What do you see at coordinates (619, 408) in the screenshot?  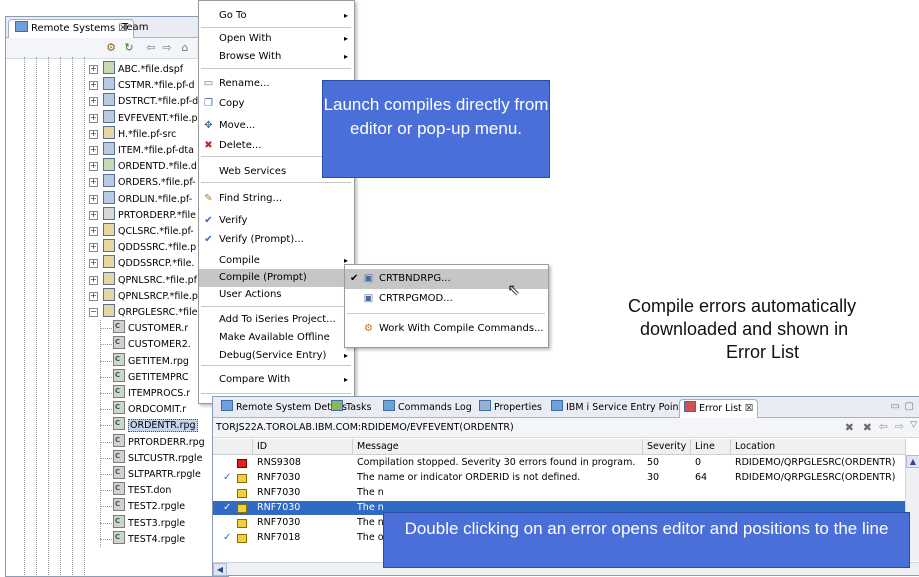 I see `tab-ibm-i-service-entry-points: IBM i Service Entry Points` at bounding box center [619, 408].